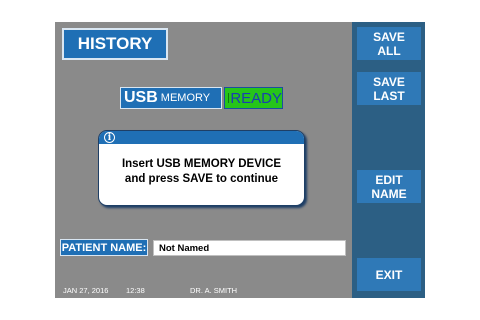  I want to click on save-last-line-1: SAVE, so click(389, 81).